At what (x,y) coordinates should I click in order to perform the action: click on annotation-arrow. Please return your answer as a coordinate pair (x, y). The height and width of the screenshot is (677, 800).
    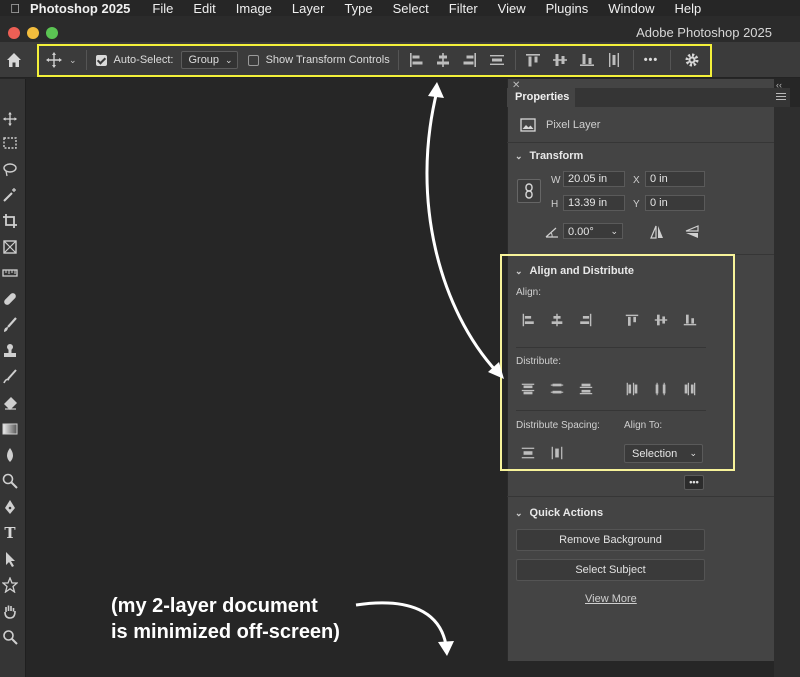
    Looking at the image, I should click on (401, 623).